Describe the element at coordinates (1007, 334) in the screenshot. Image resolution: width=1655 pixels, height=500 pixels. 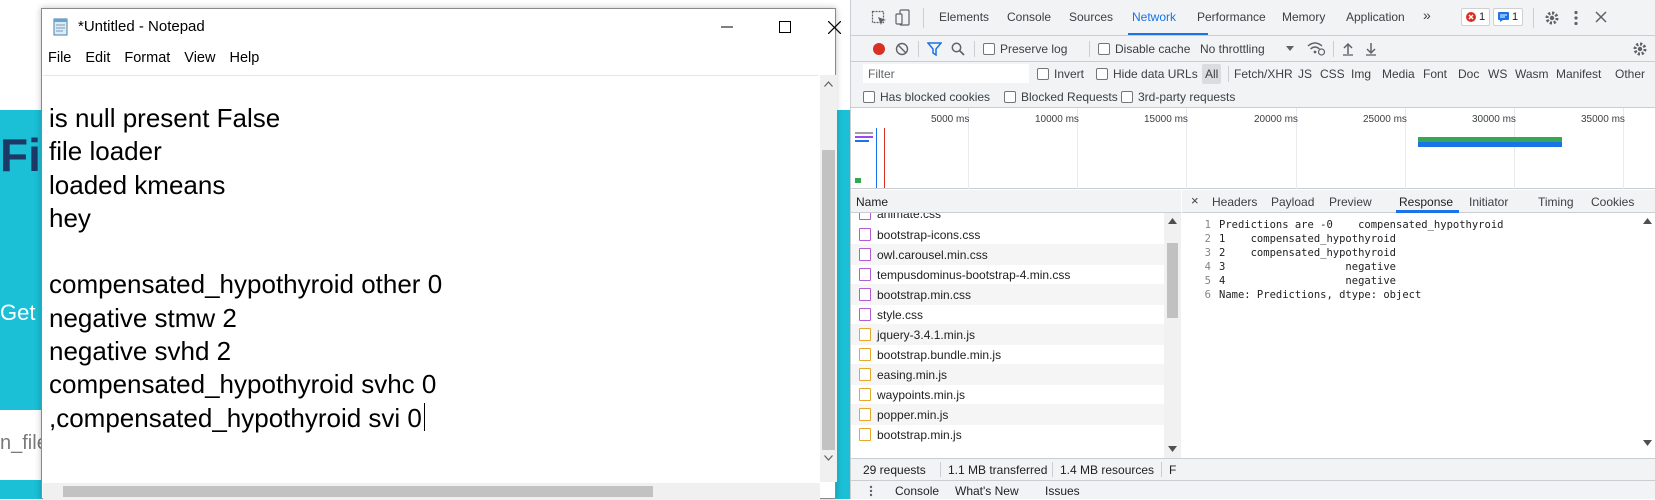
I see `request-row: jquery-3.4.1.min.js` at that location.